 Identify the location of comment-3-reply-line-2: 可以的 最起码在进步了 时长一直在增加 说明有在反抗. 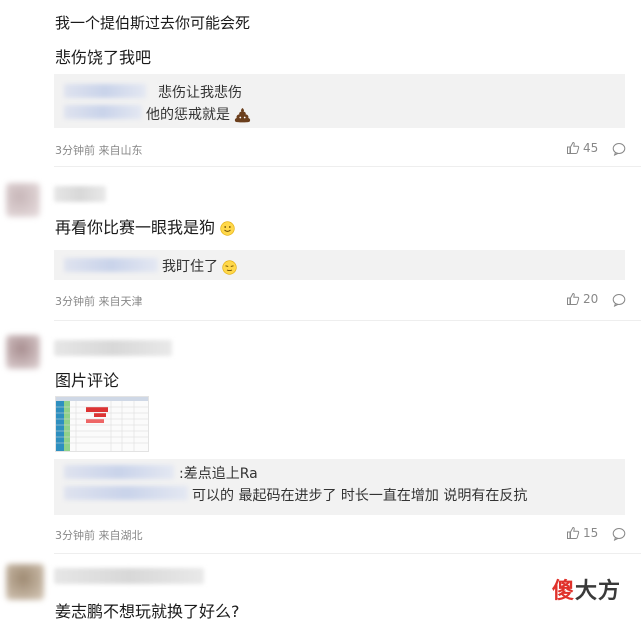
(360, 496).